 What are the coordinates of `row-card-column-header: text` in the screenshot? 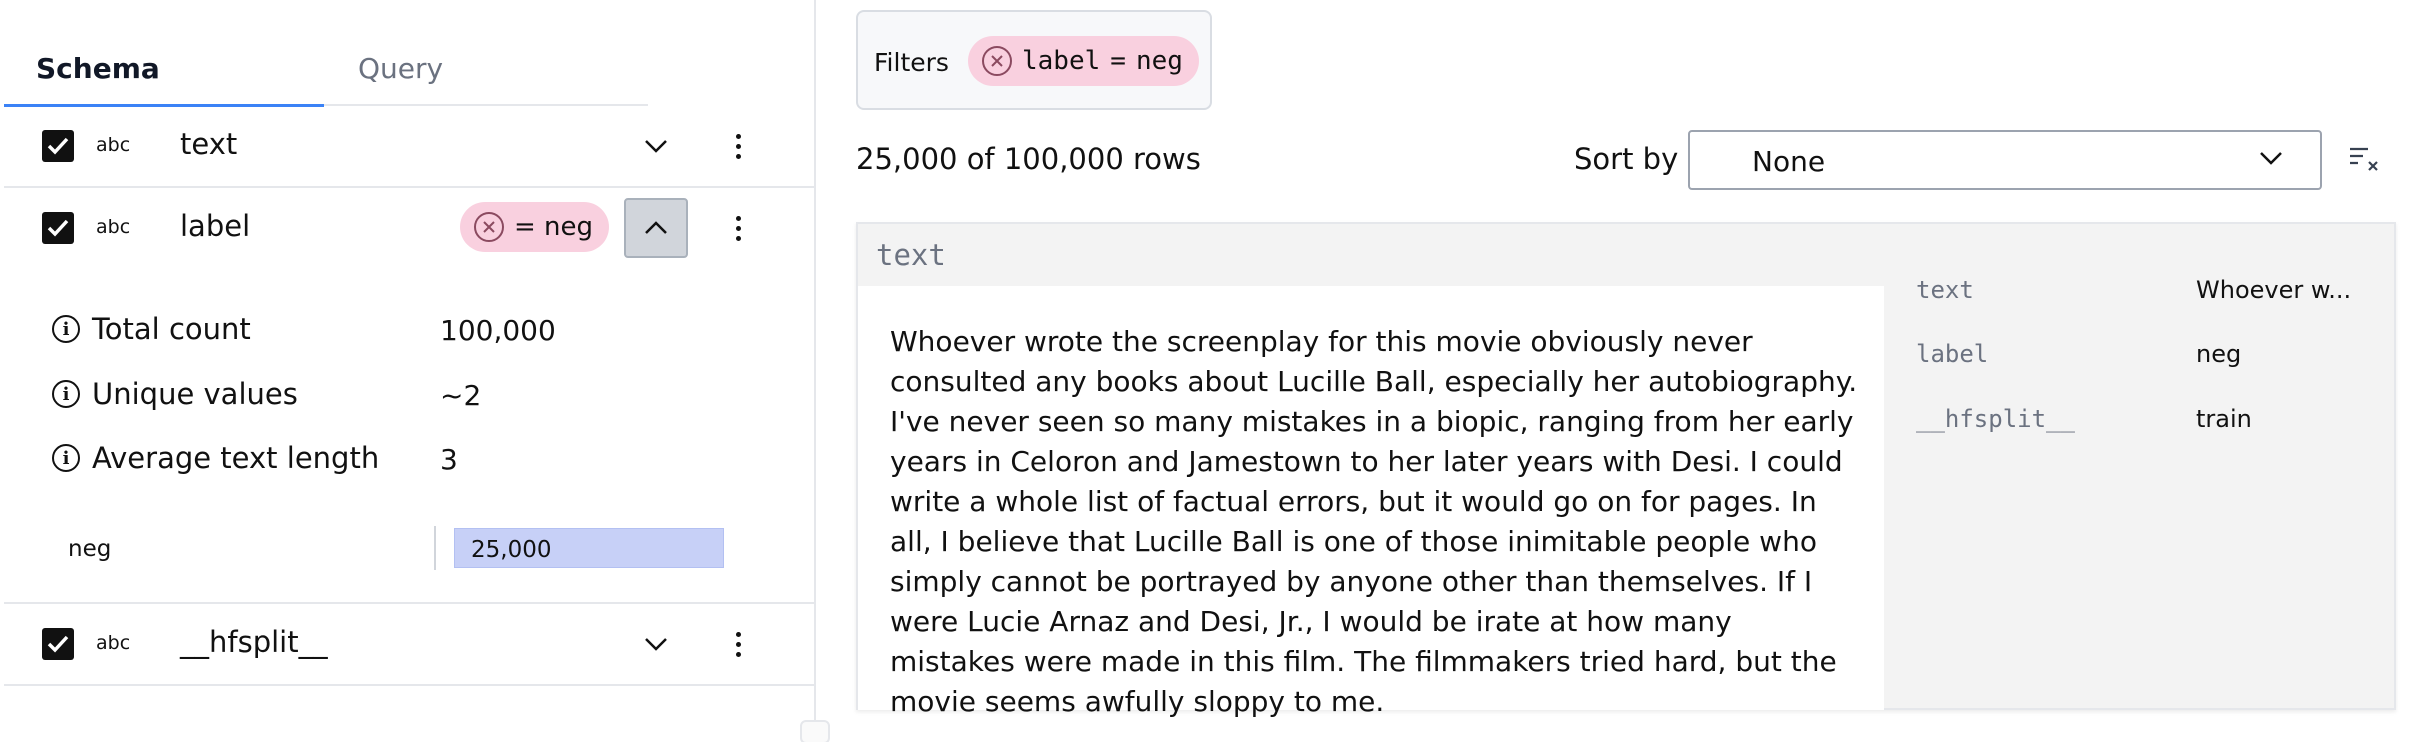 It's located at (911, 255).